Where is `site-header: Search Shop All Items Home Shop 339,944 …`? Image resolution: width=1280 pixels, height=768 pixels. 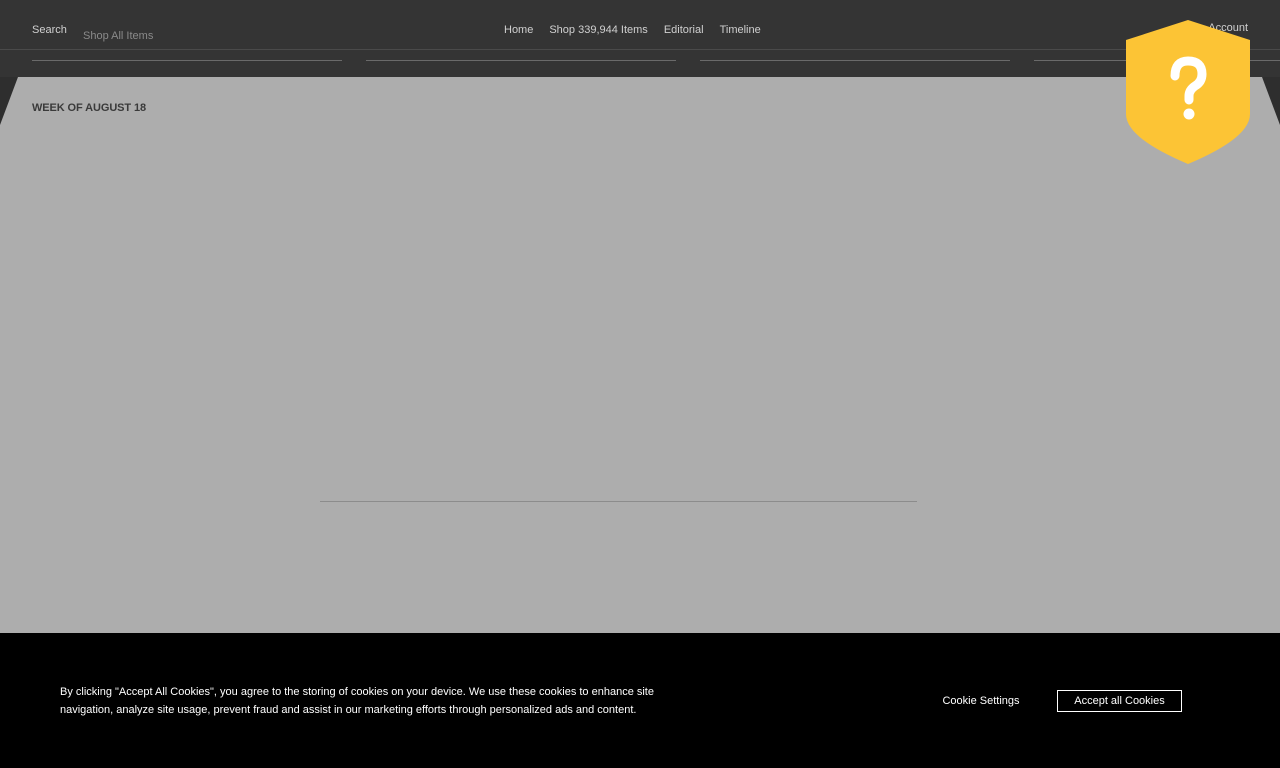
site-header: Search Shop All Items Home Shop 339,944 … is located at coordinates (640, 25).